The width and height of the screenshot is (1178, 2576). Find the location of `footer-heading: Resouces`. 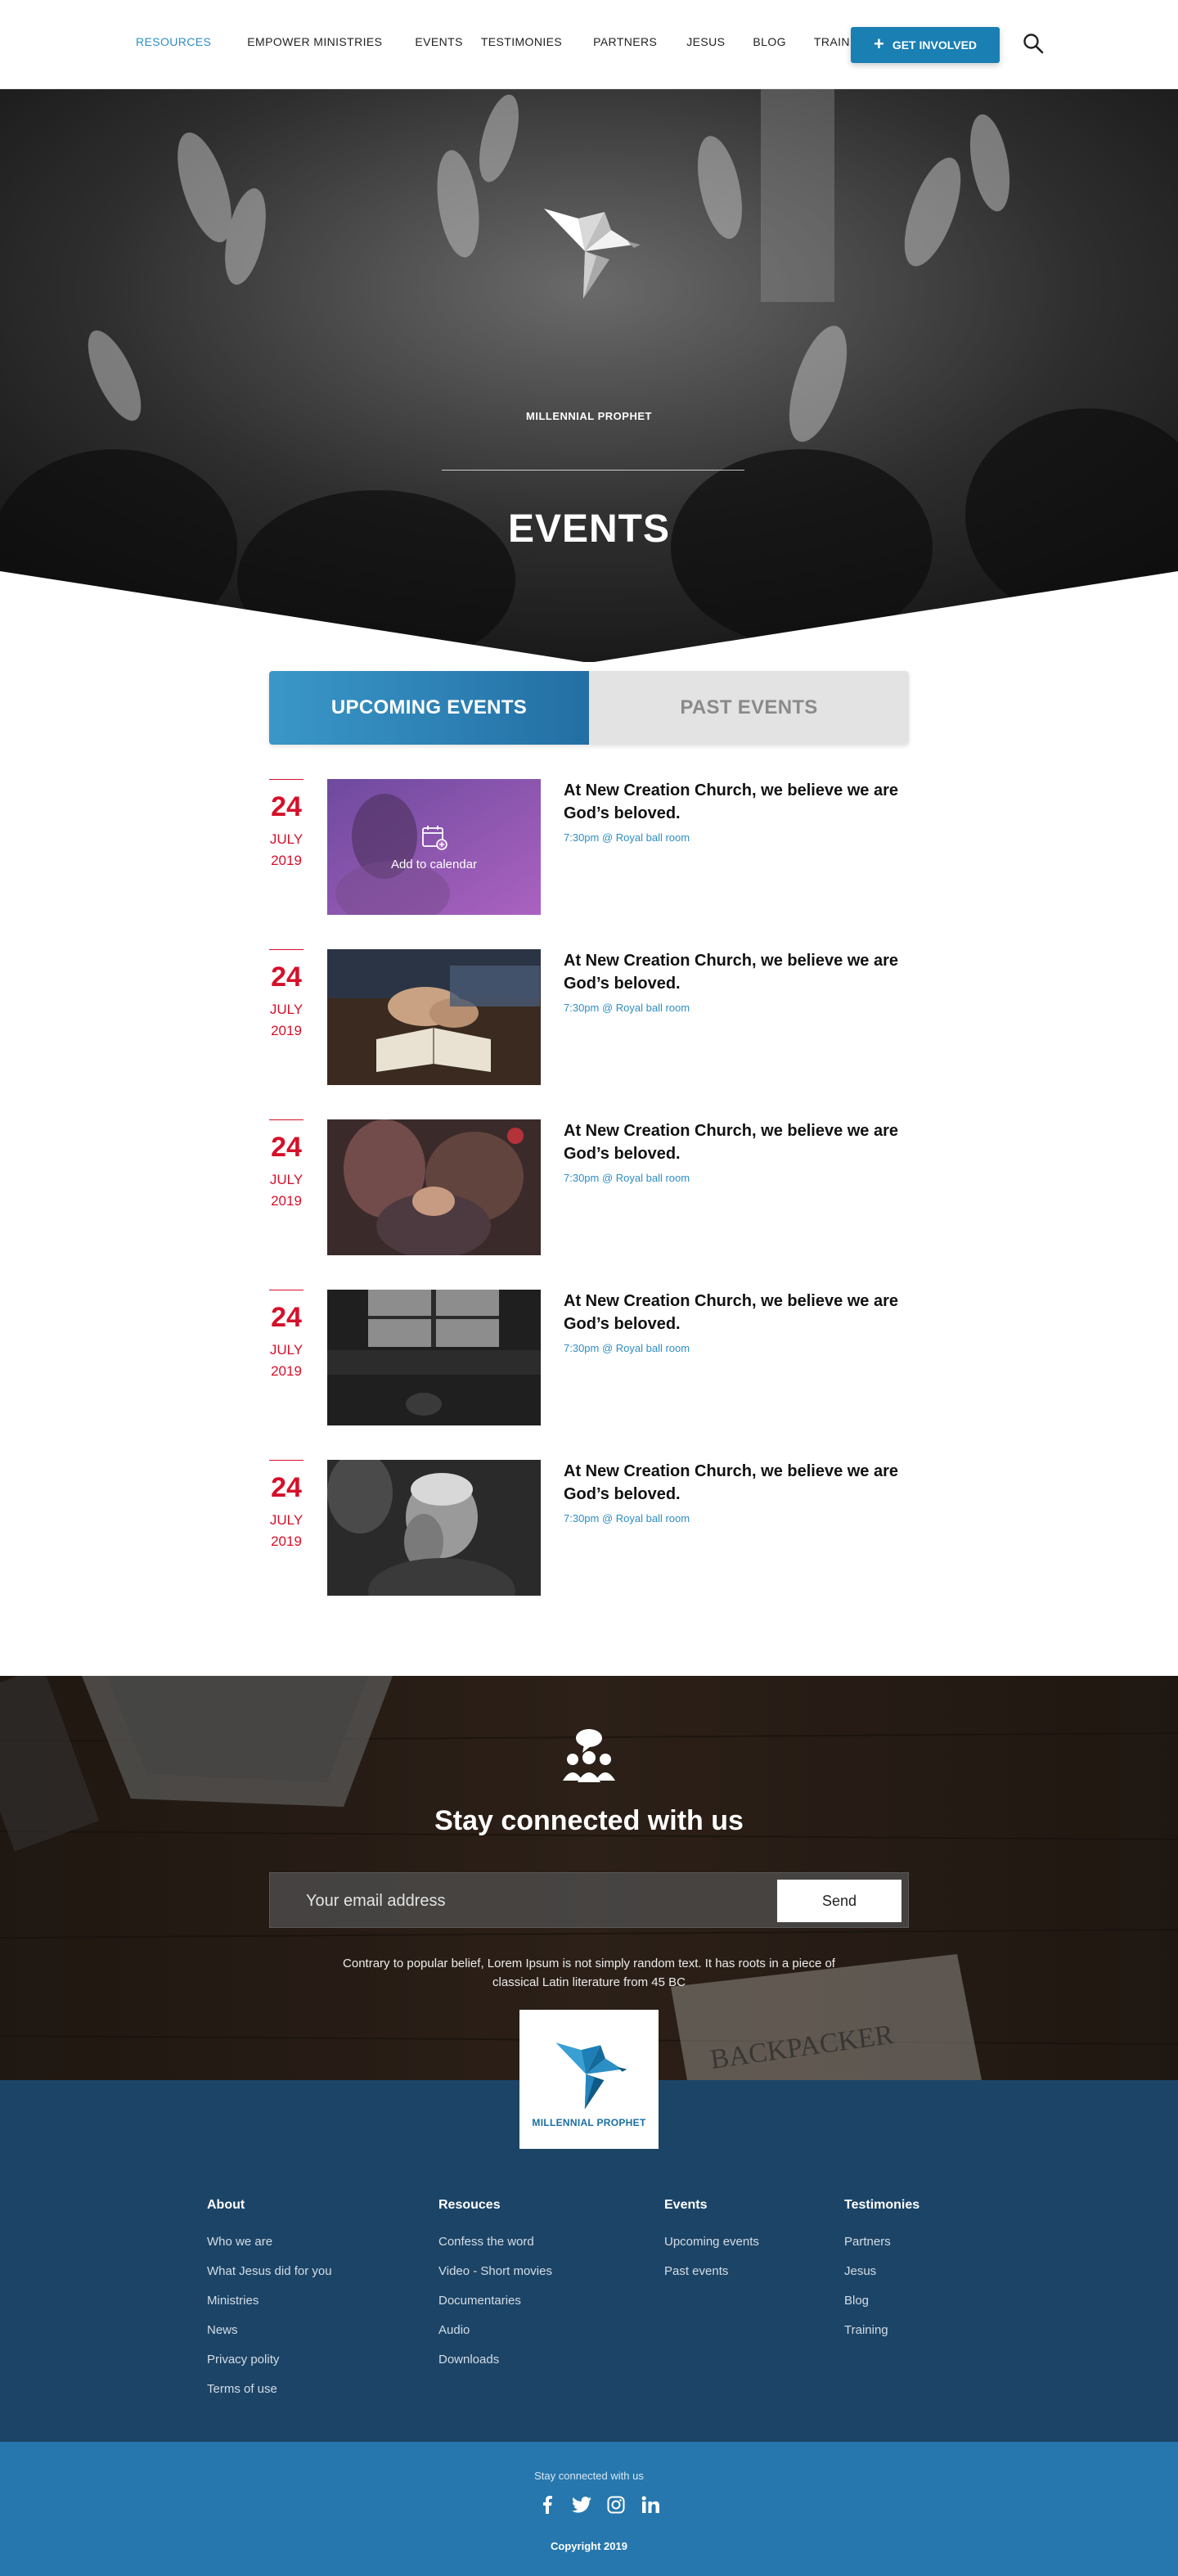

footer-heading: Resouces is located at coordinates (469, 2205).